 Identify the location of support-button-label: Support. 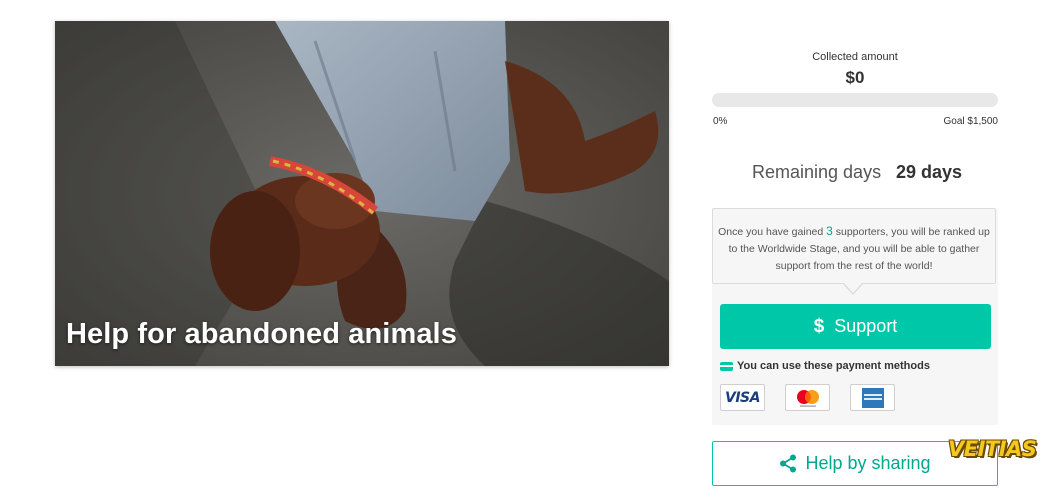
(866, 326).